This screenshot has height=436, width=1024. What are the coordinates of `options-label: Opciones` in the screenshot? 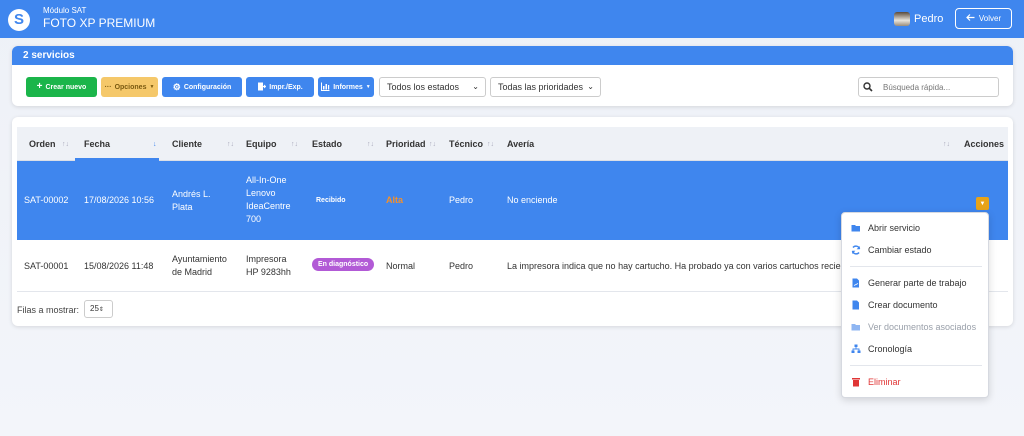 It's located at (130, 87).